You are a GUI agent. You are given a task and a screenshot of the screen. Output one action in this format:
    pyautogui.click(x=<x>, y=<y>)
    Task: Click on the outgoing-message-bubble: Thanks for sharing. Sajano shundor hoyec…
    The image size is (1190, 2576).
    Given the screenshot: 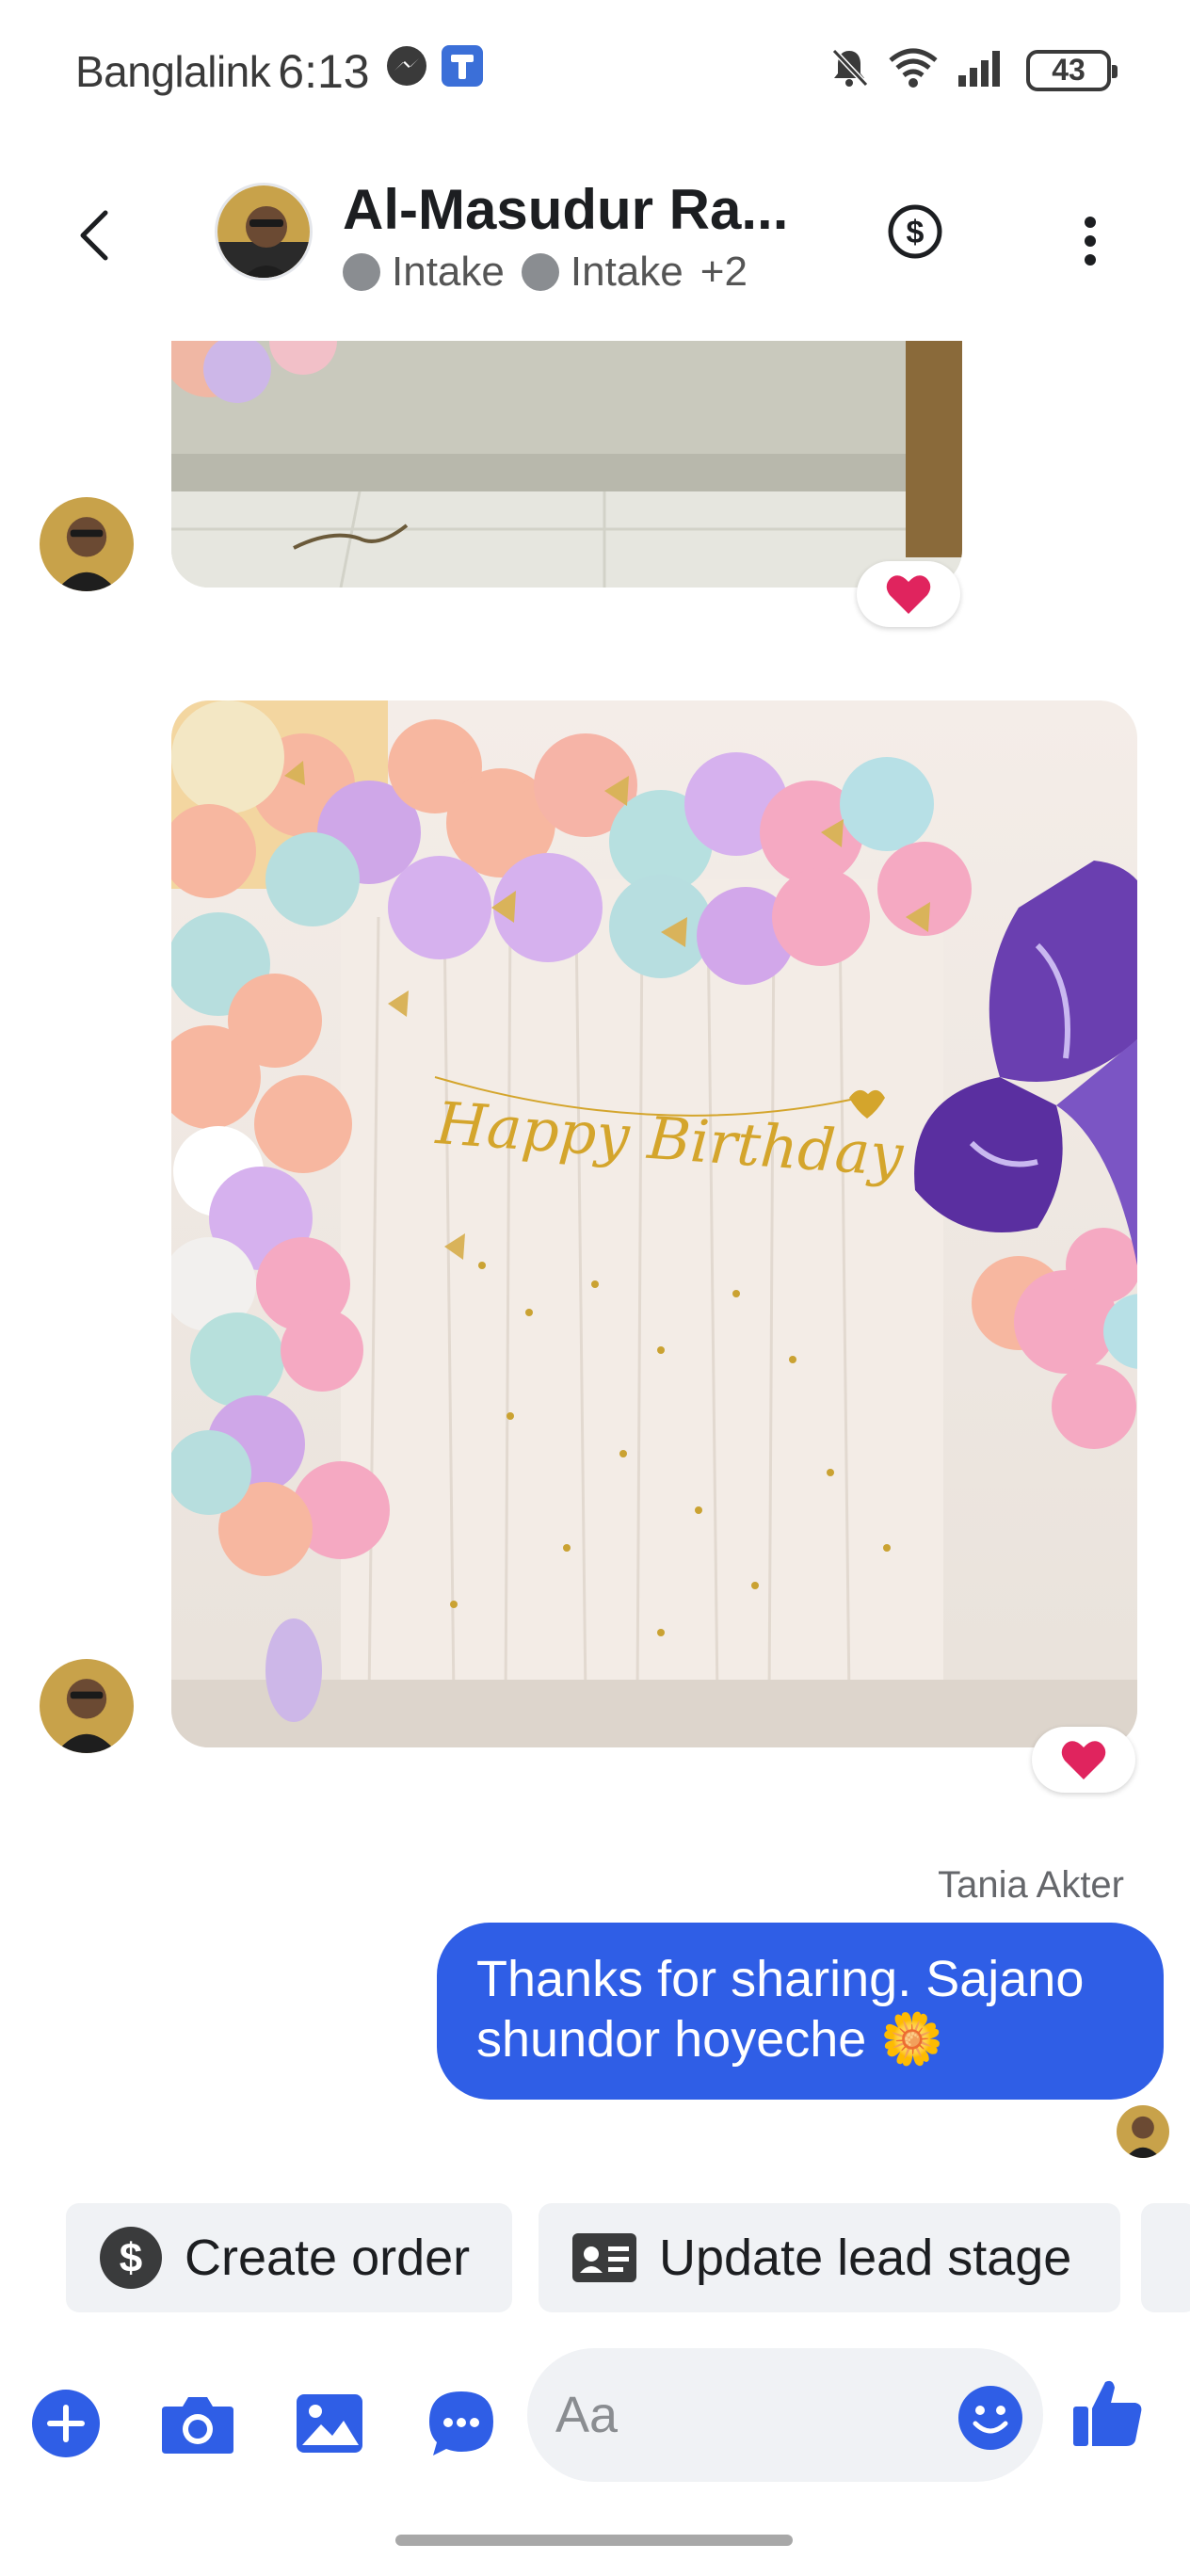 What is the action you would take?
    pyautogui.click(x=800, y=2011)
    